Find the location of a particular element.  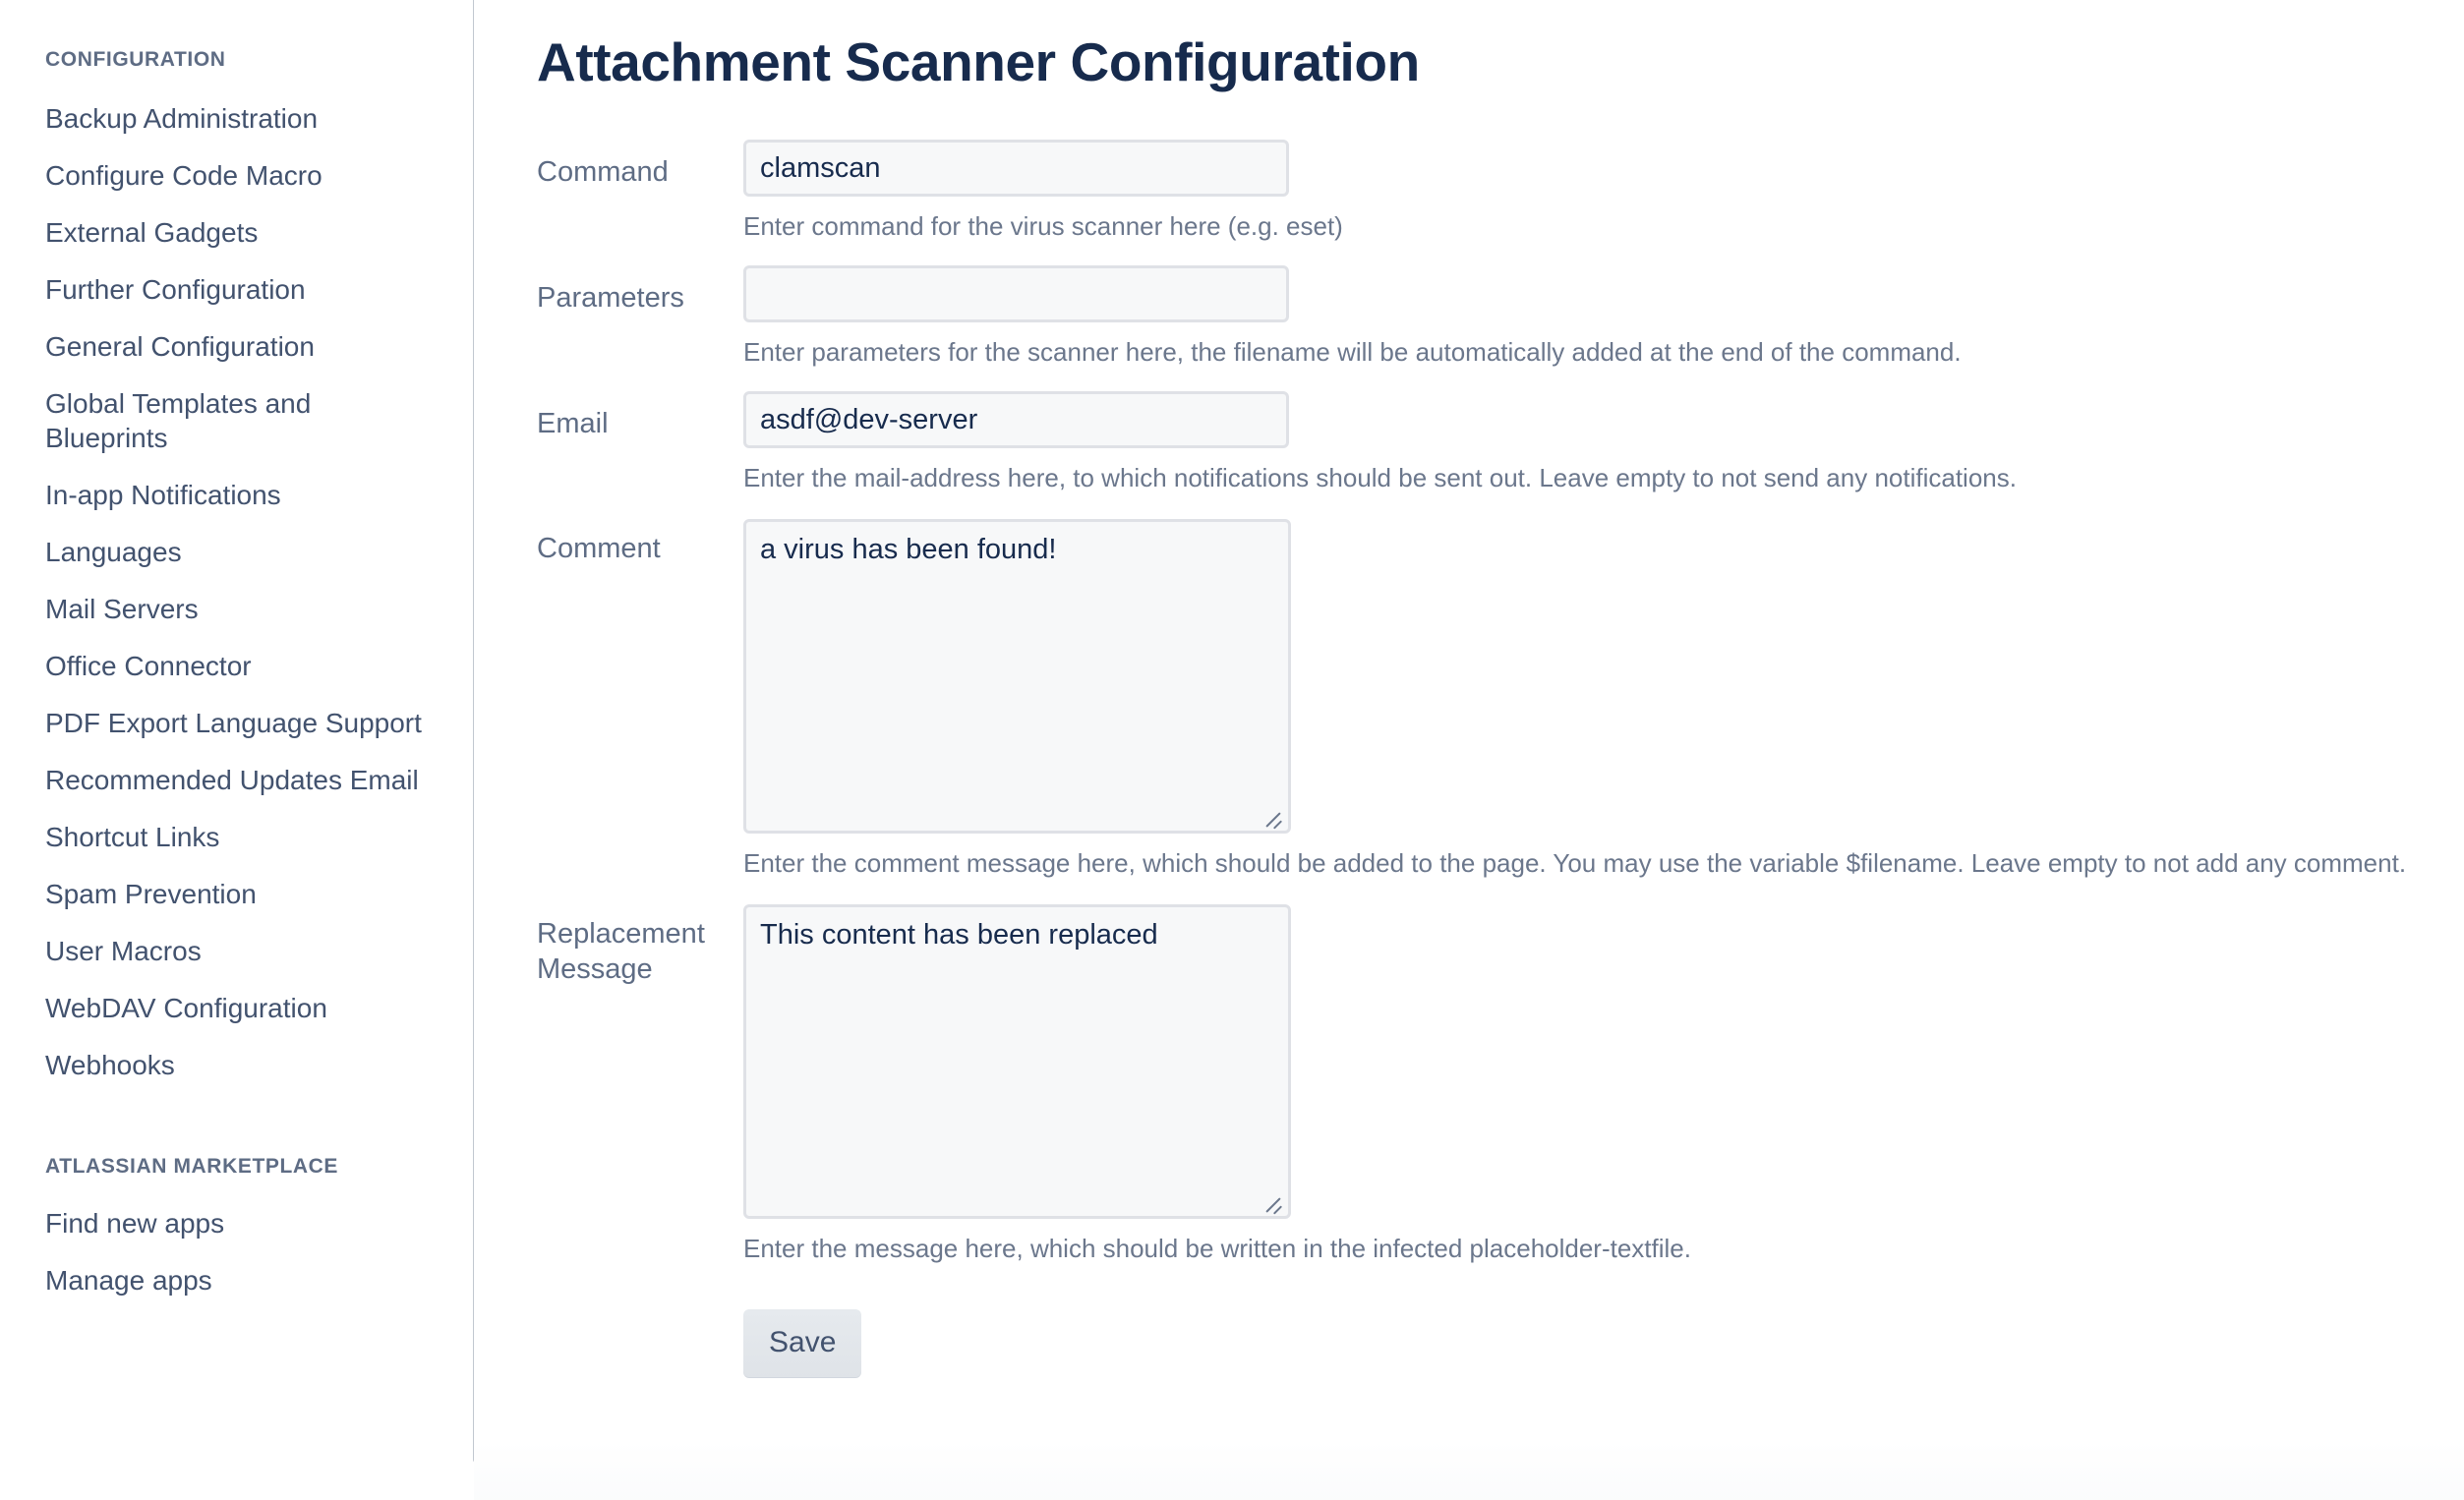

label-parameters: Parameters is located at coordinates (610, 298).